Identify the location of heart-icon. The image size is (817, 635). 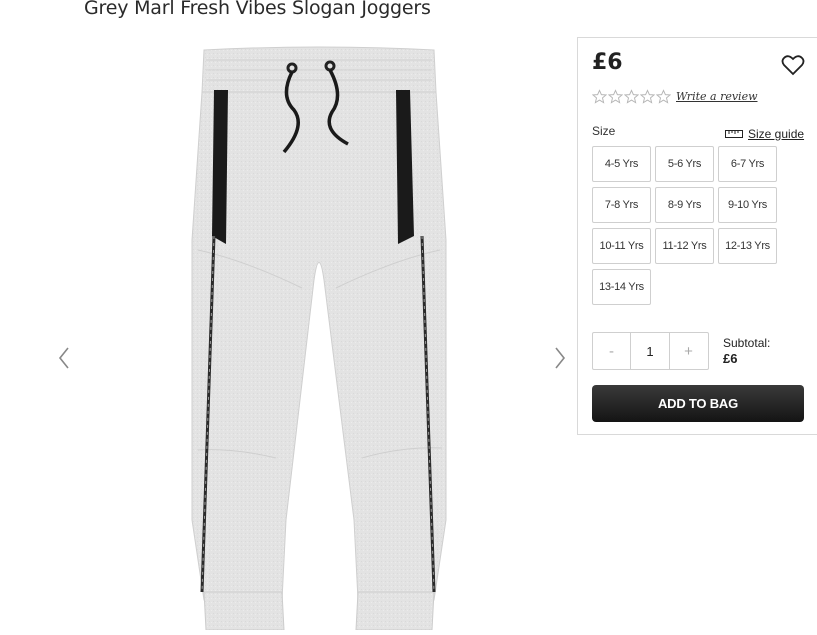
(793, 65).